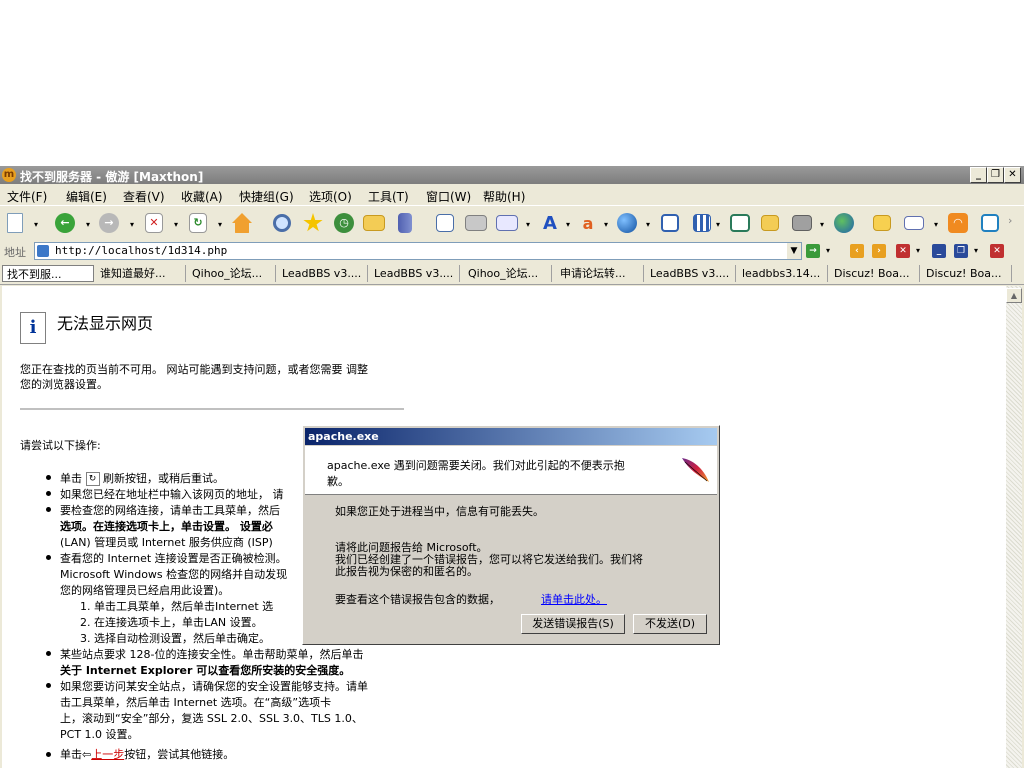  I want to click on menu-favorites: 收藏(A), so click(202, 196).